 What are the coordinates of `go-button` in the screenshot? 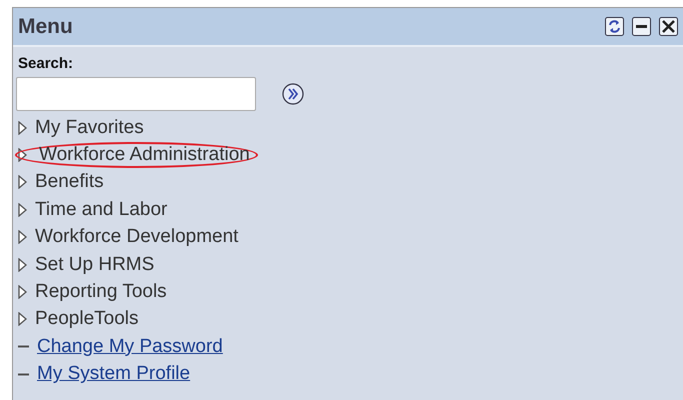 It's located at (293, 94).